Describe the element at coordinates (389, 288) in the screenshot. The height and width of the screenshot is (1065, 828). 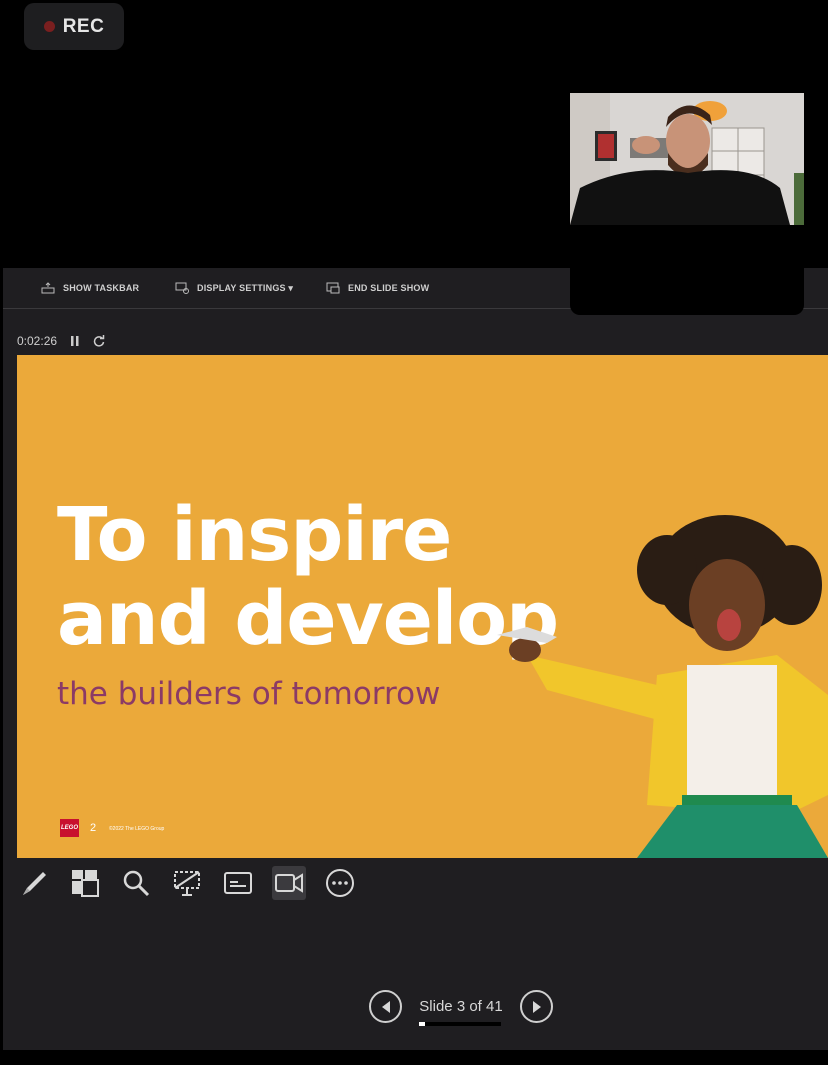
I see `end-slide-show-label: END SLIDE SHOW` at that location.